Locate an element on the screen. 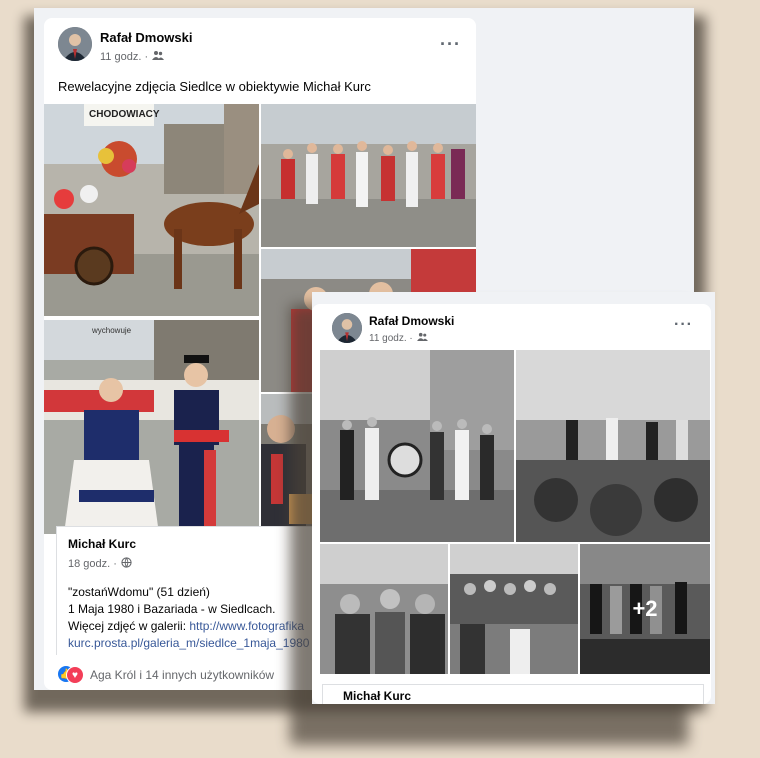  overlay-shared-author-name: Michał Kurc is located at coordinates (377, 696).